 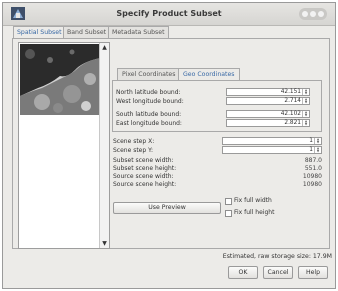 What do you see at coordinates (272, 141) in the screenshot?
I see `scene-step-x-field: 1 ▲ ▼` at bounding box center [272, 141].